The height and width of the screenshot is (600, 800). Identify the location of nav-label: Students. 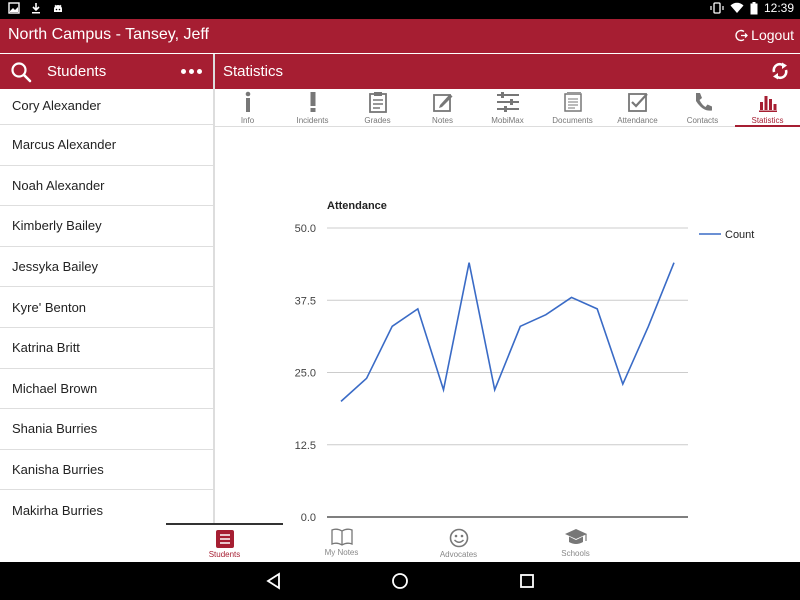
(224, 554).